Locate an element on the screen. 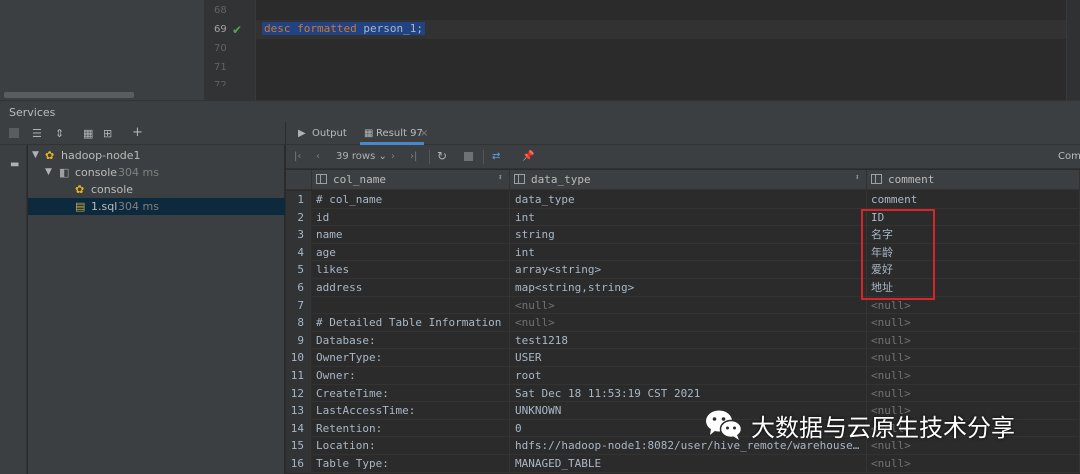 Image resolution: width=1080 pixels, height=474 pixels. close-icon: × is located at coordinates (424, 133).